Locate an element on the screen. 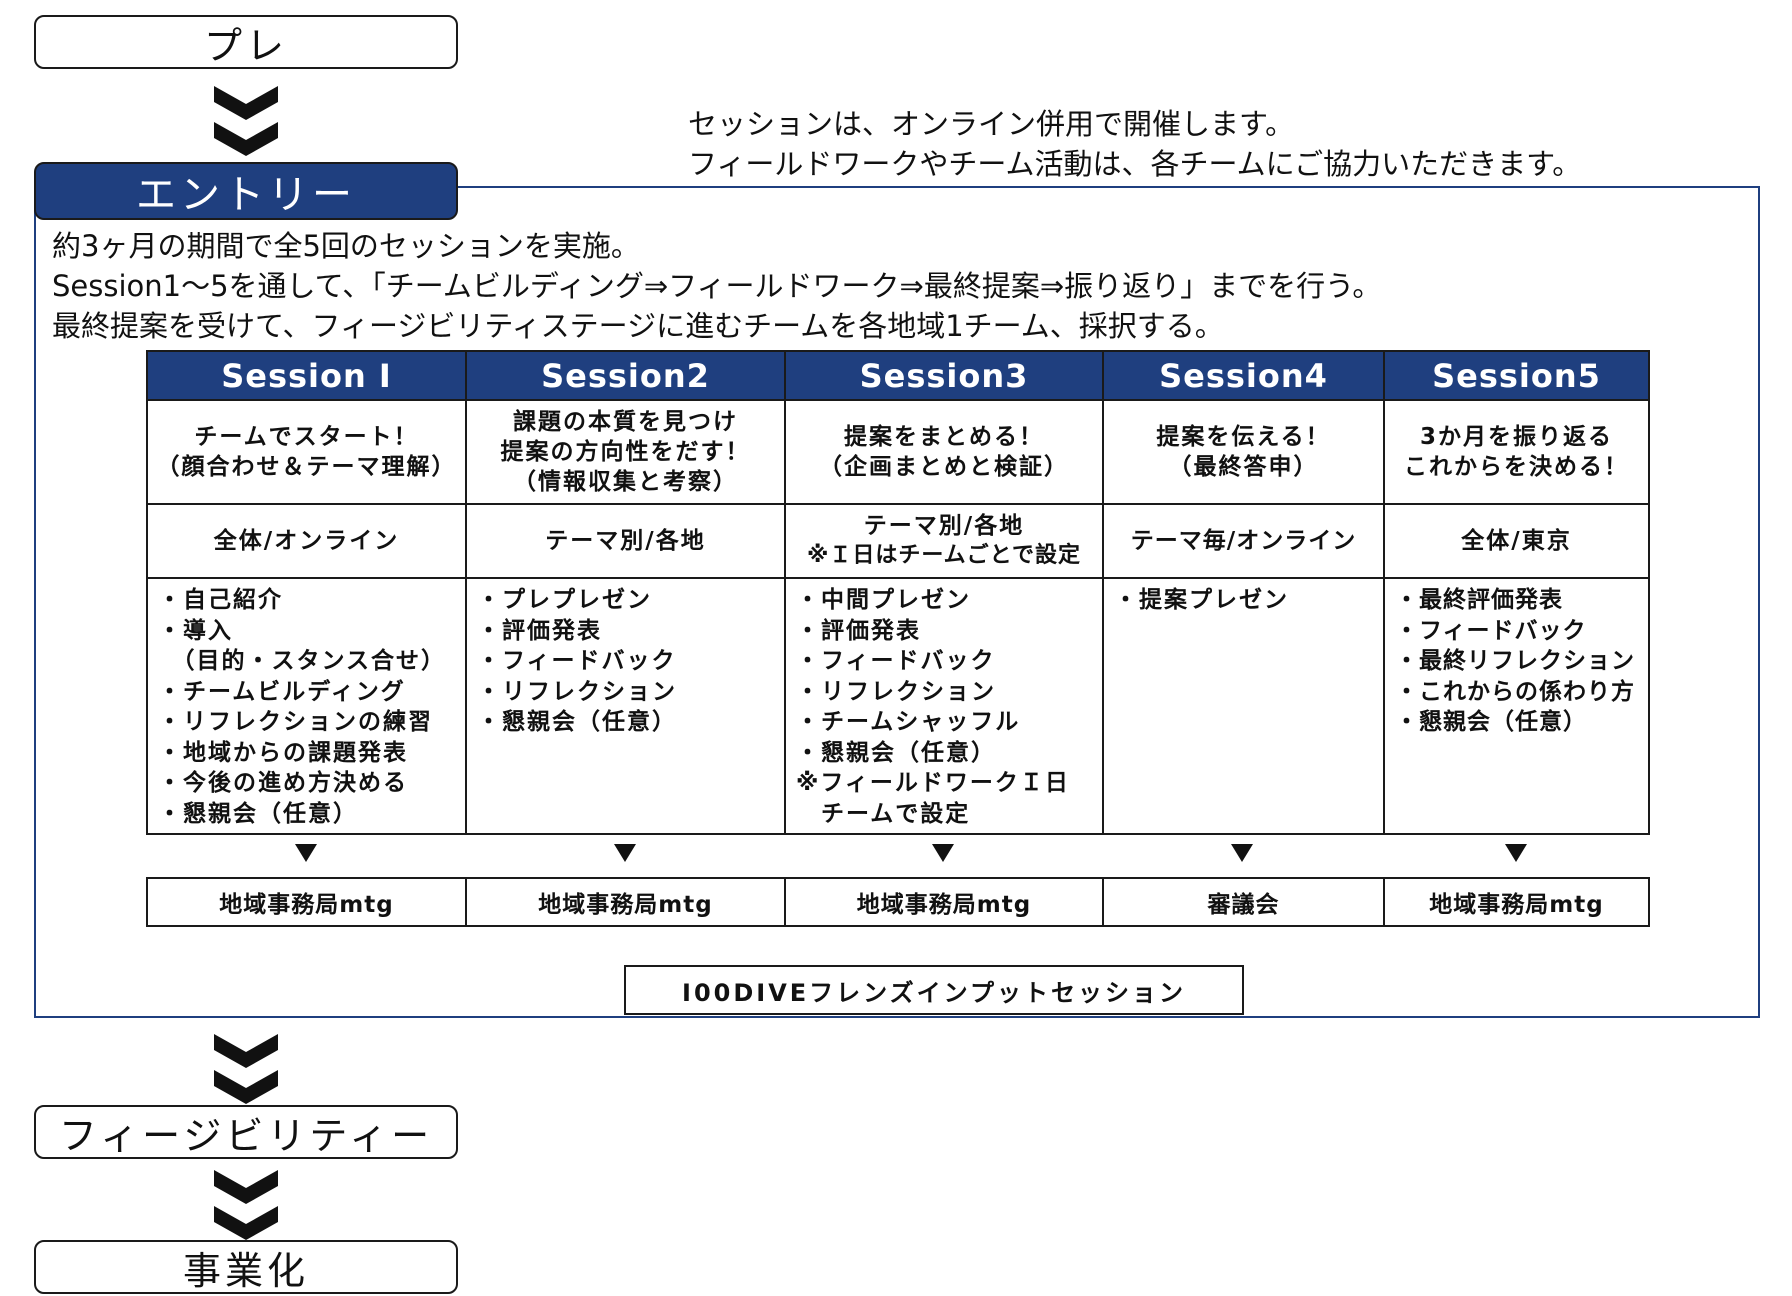 The width and height of the screenshot is (1792, 1296). goal-line: これからを決める！ is located at coordinates (1516, 467).